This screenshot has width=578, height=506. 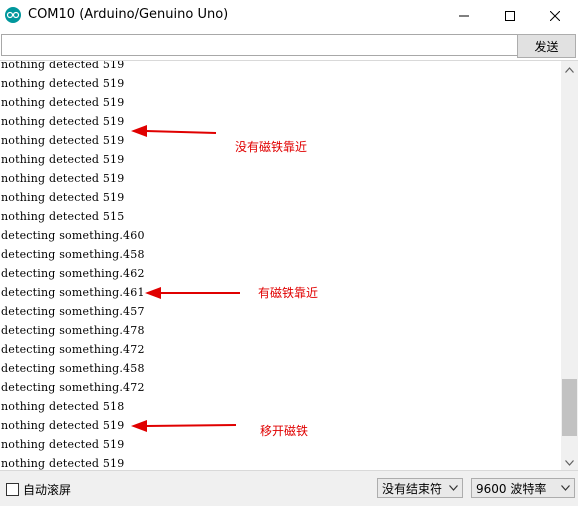 I want to click on output-line: nothing detected 515, so click(x=63, y=216).